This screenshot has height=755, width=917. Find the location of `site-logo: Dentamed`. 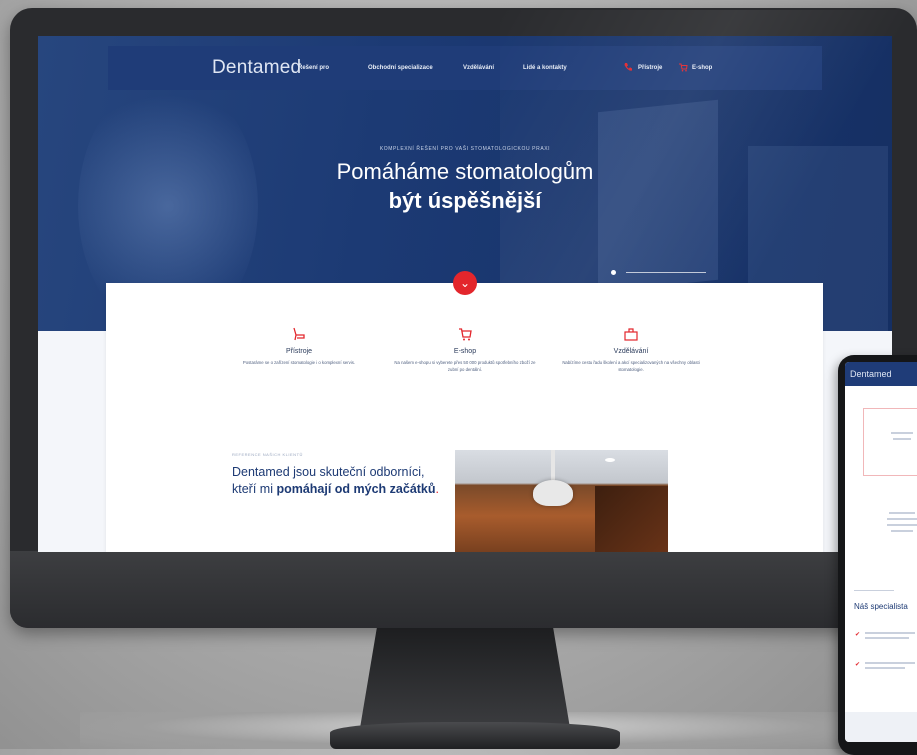

site-logo: Dentamed is located at coordinates (256, 68).